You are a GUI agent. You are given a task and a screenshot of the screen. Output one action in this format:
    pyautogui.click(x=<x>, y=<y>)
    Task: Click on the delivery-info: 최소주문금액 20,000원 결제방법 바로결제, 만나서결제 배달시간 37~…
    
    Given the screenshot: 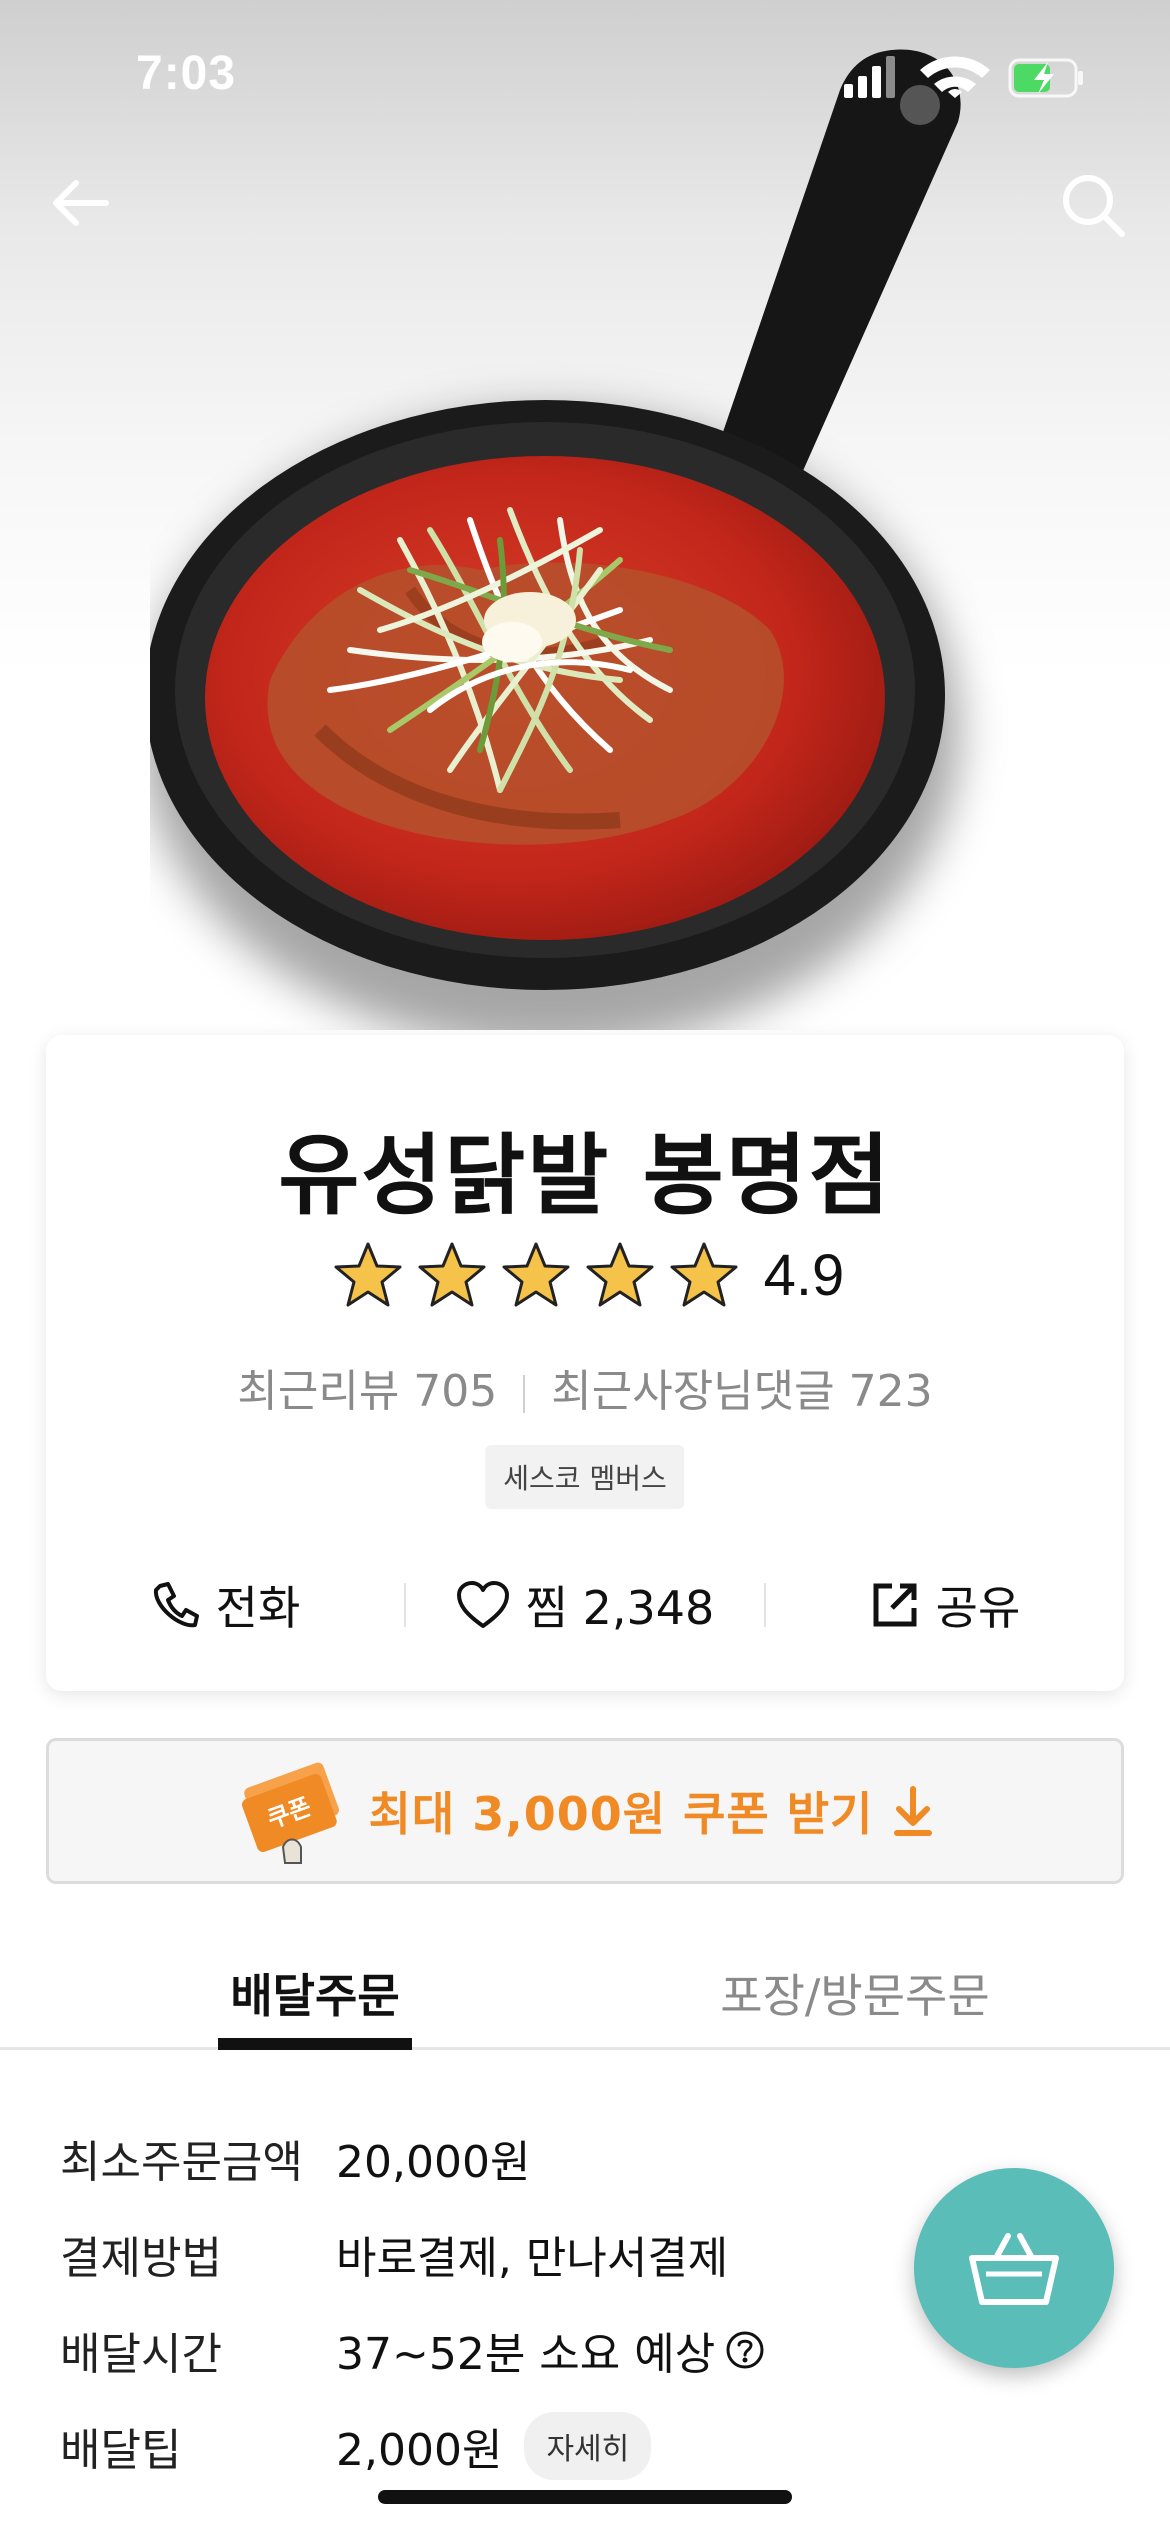 What is the action you would take?
    pyautogui.click(x=510, y=2302)
    